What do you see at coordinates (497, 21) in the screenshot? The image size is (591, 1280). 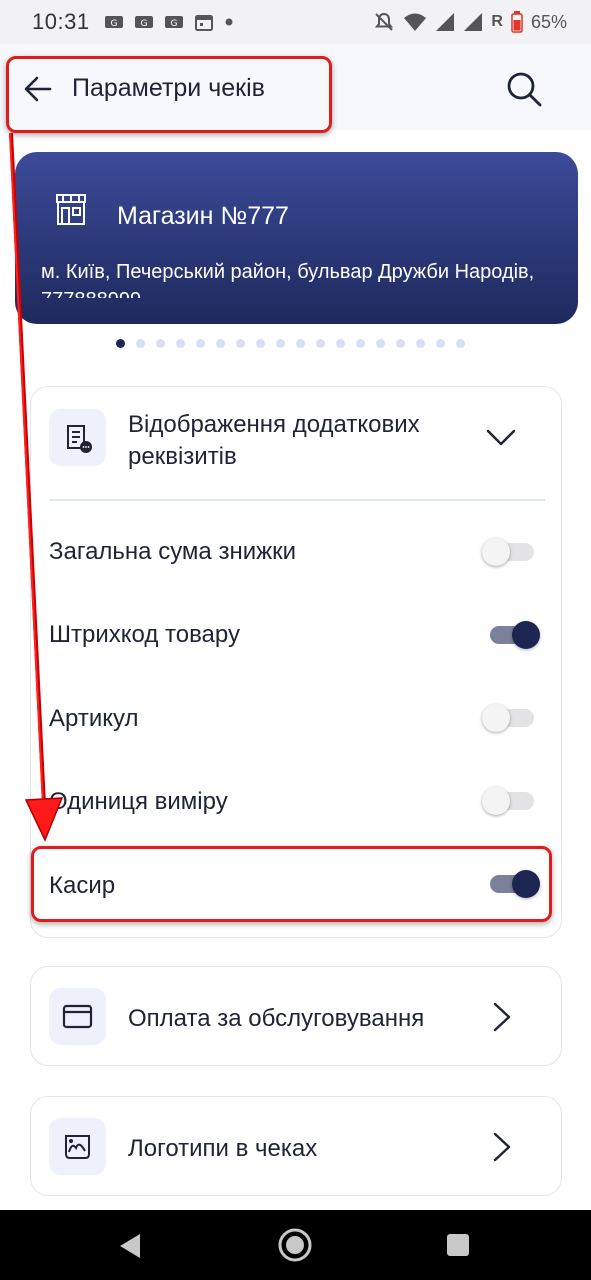 I see `signal-roaming-label: R` at bounding box center [497, 21].